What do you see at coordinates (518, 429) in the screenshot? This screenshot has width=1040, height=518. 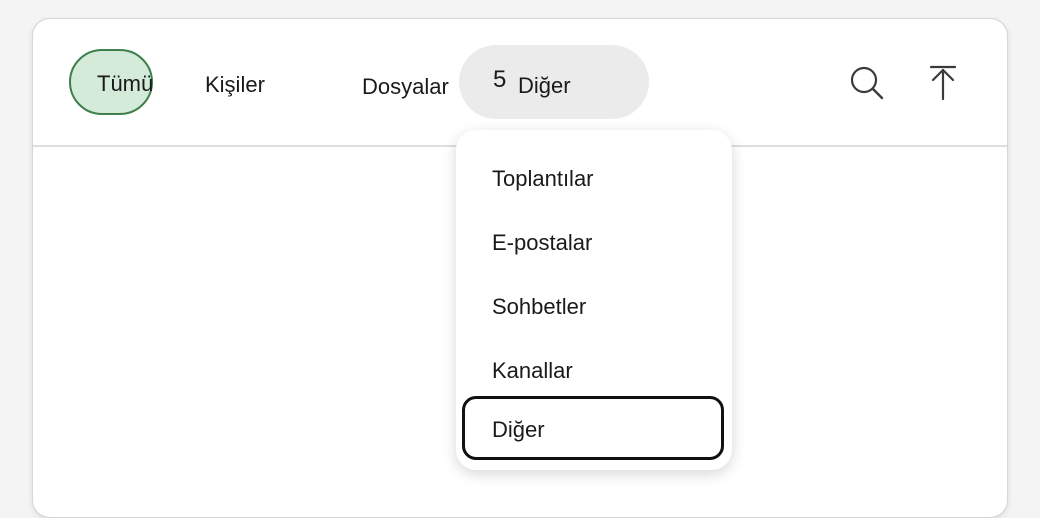 I see `menu-item-label: Diğer` at bounding box center [518, 429].